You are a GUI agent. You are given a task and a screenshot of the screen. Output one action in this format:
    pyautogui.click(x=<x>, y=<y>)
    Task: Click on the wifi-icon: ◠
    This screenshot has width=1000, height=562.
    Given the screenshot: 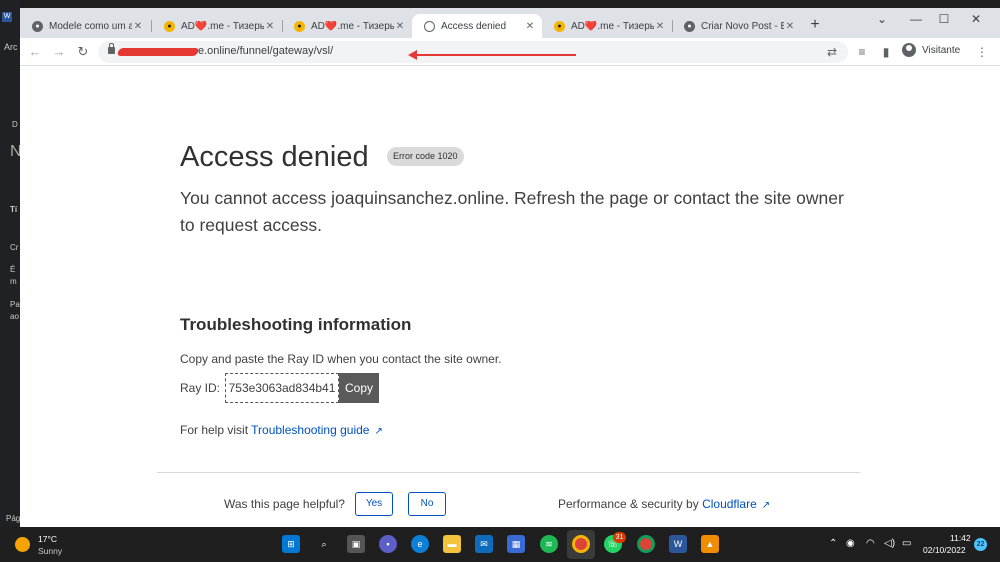 What is the action you would take?
    pyautogui.click(x=870, y=543)
    